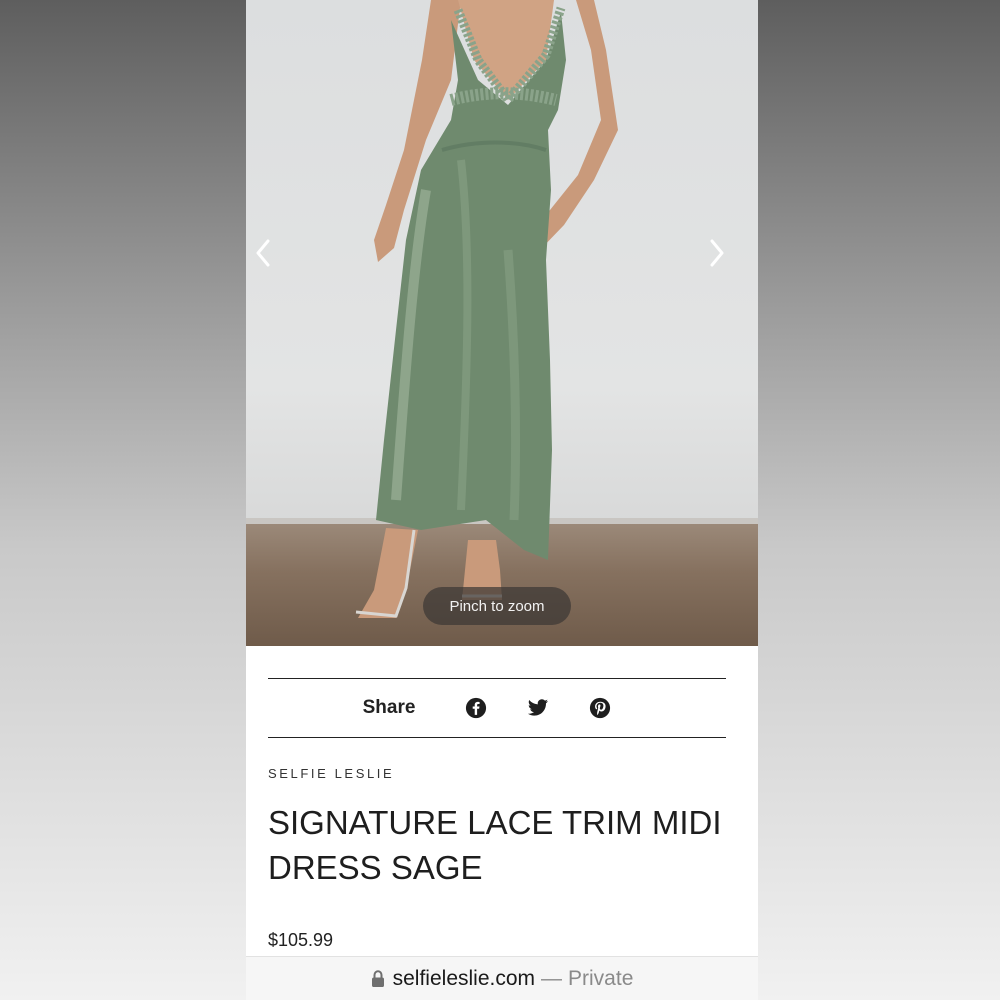 This screenshot has width=1000, height=1000. Describe the element at coordinates (495, 845) in the screenshot. I see `product-title: SIGNATURE LACE TRIM MIDI DRESS SAGE` at that location.